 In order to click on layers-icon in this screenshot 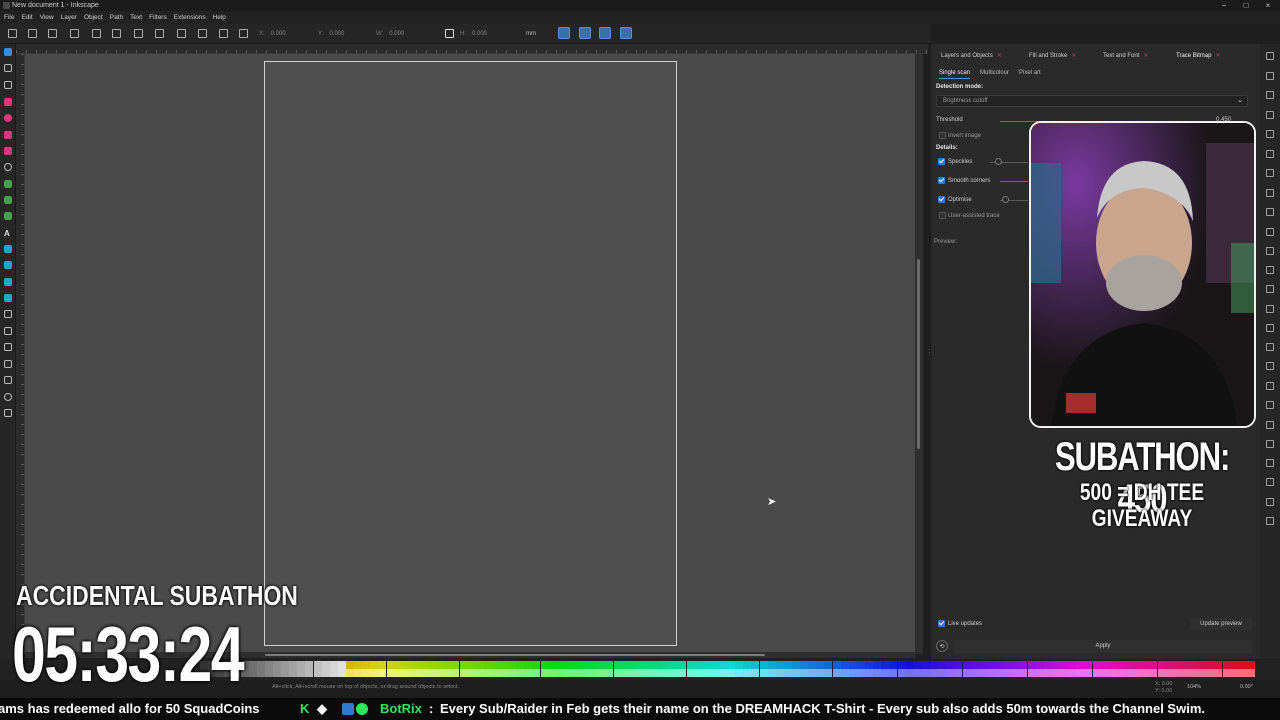, I will do `click(1270, 463)`.